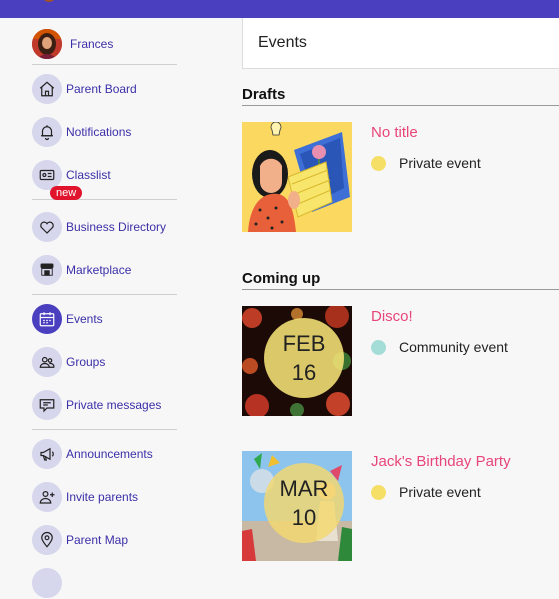 The height and width of the screenshot is (599, 559). What do you see at coordinates (47, 405) in the screenshot?
I see `message-icon` at bounding box center [47, 405].